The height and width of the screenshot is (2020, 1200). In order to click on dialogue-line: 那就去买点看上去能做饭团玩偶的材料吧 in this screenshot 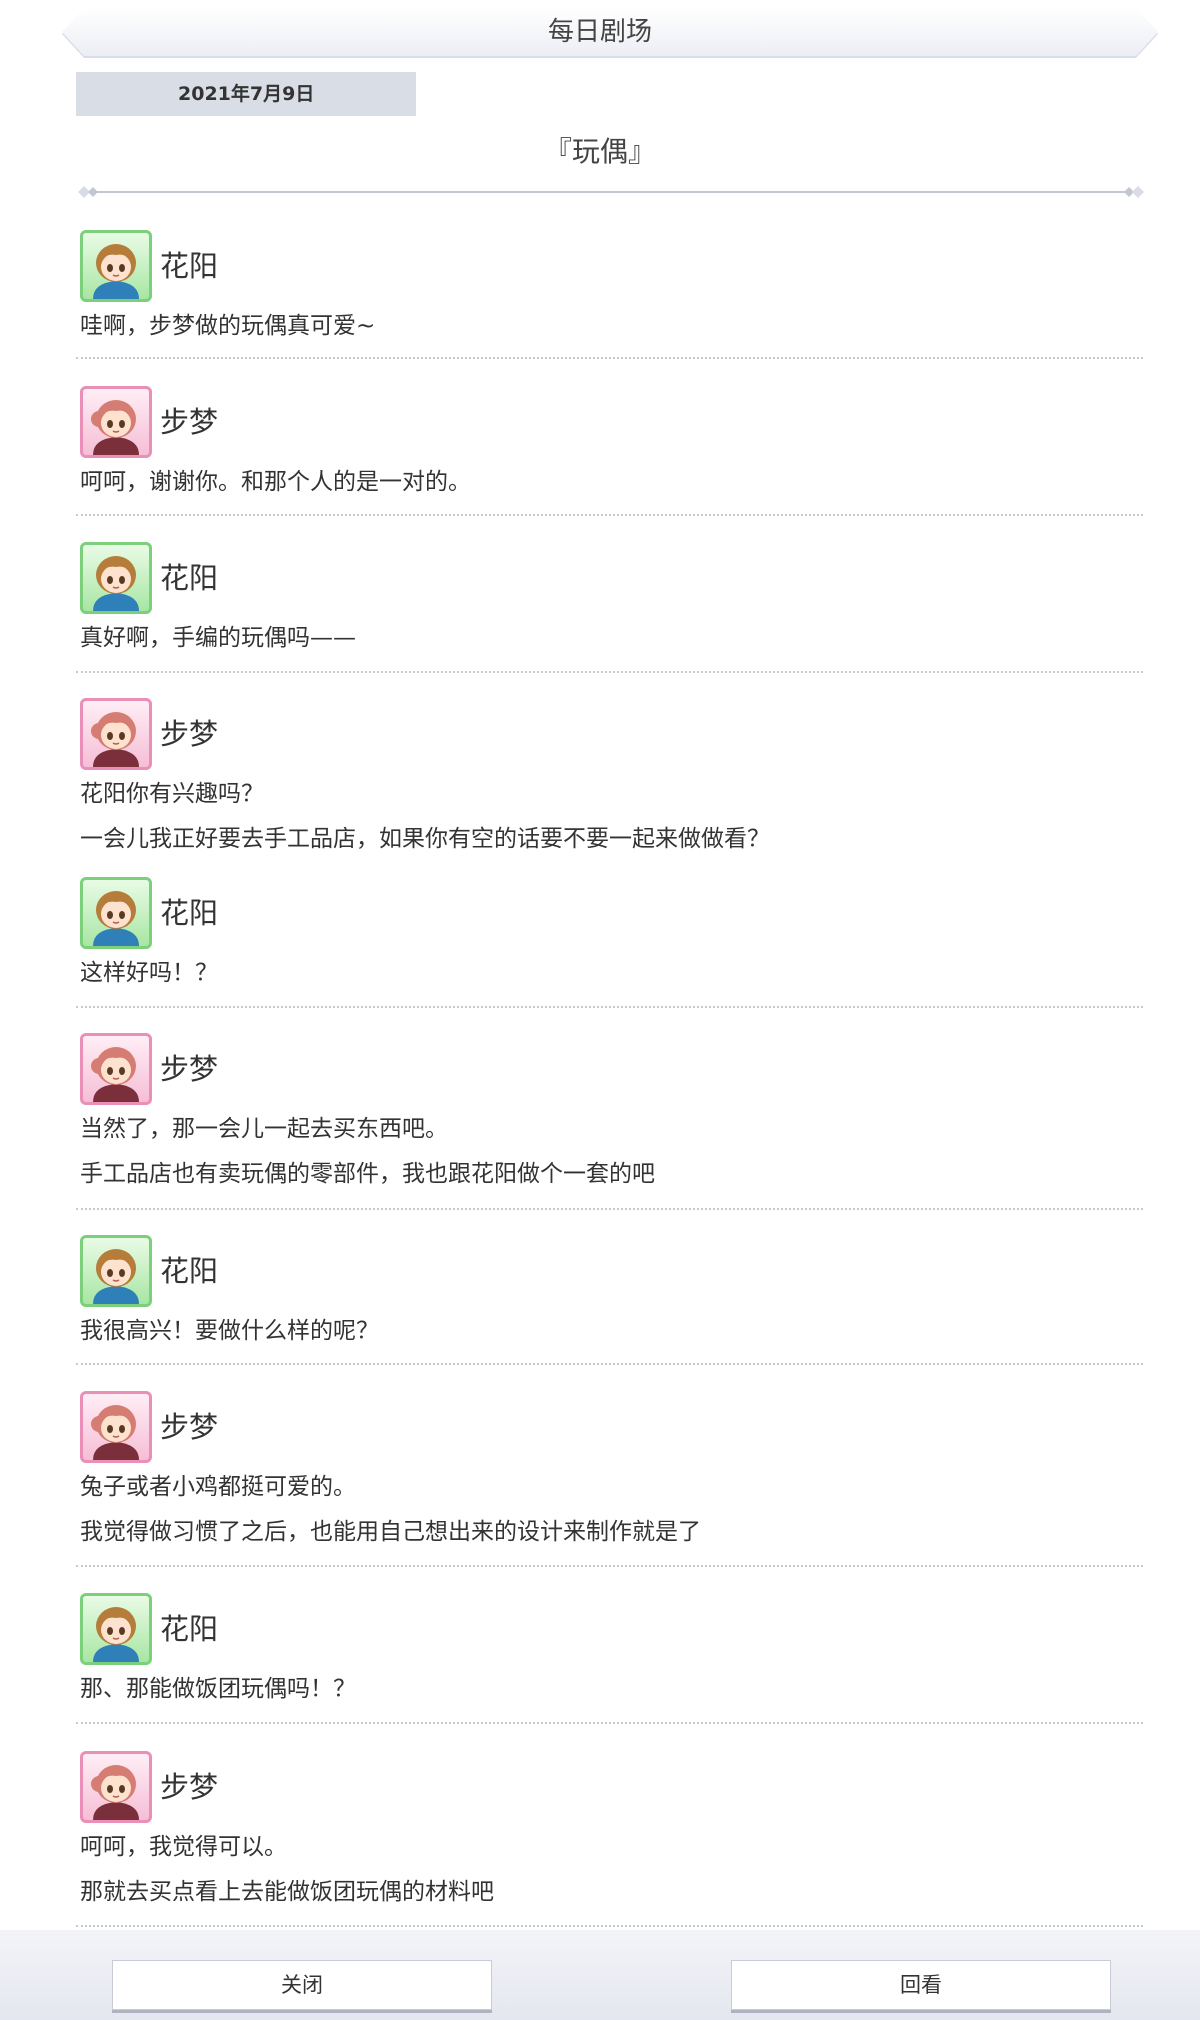, I will do `click(287, 1892)`.